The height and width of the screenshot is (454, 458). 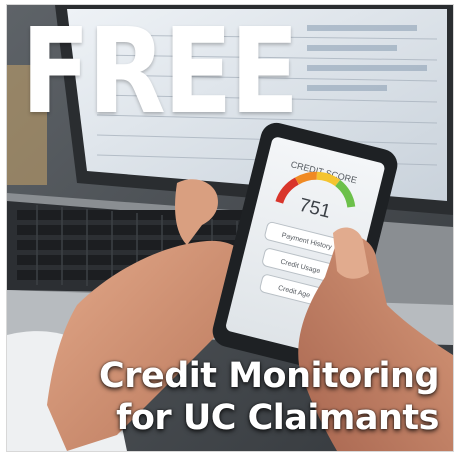 I want to click on caption-line-2: for UC Claimants, so click(x=277, y=418).